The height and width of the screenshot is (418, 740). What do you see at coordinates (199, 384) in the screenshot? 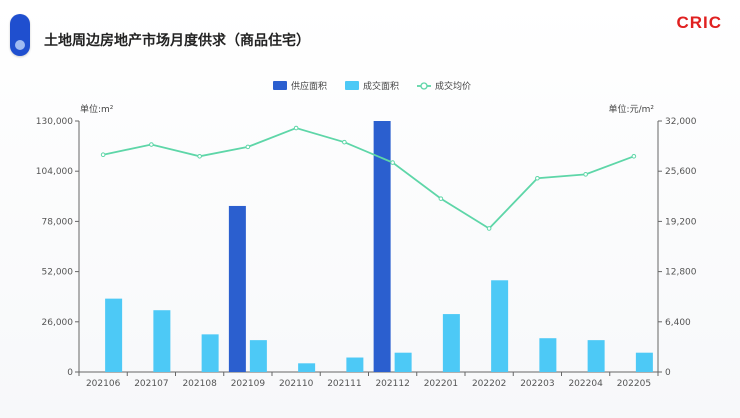
I see `x-tick-label: 202108` at bounding box center [199, 384].